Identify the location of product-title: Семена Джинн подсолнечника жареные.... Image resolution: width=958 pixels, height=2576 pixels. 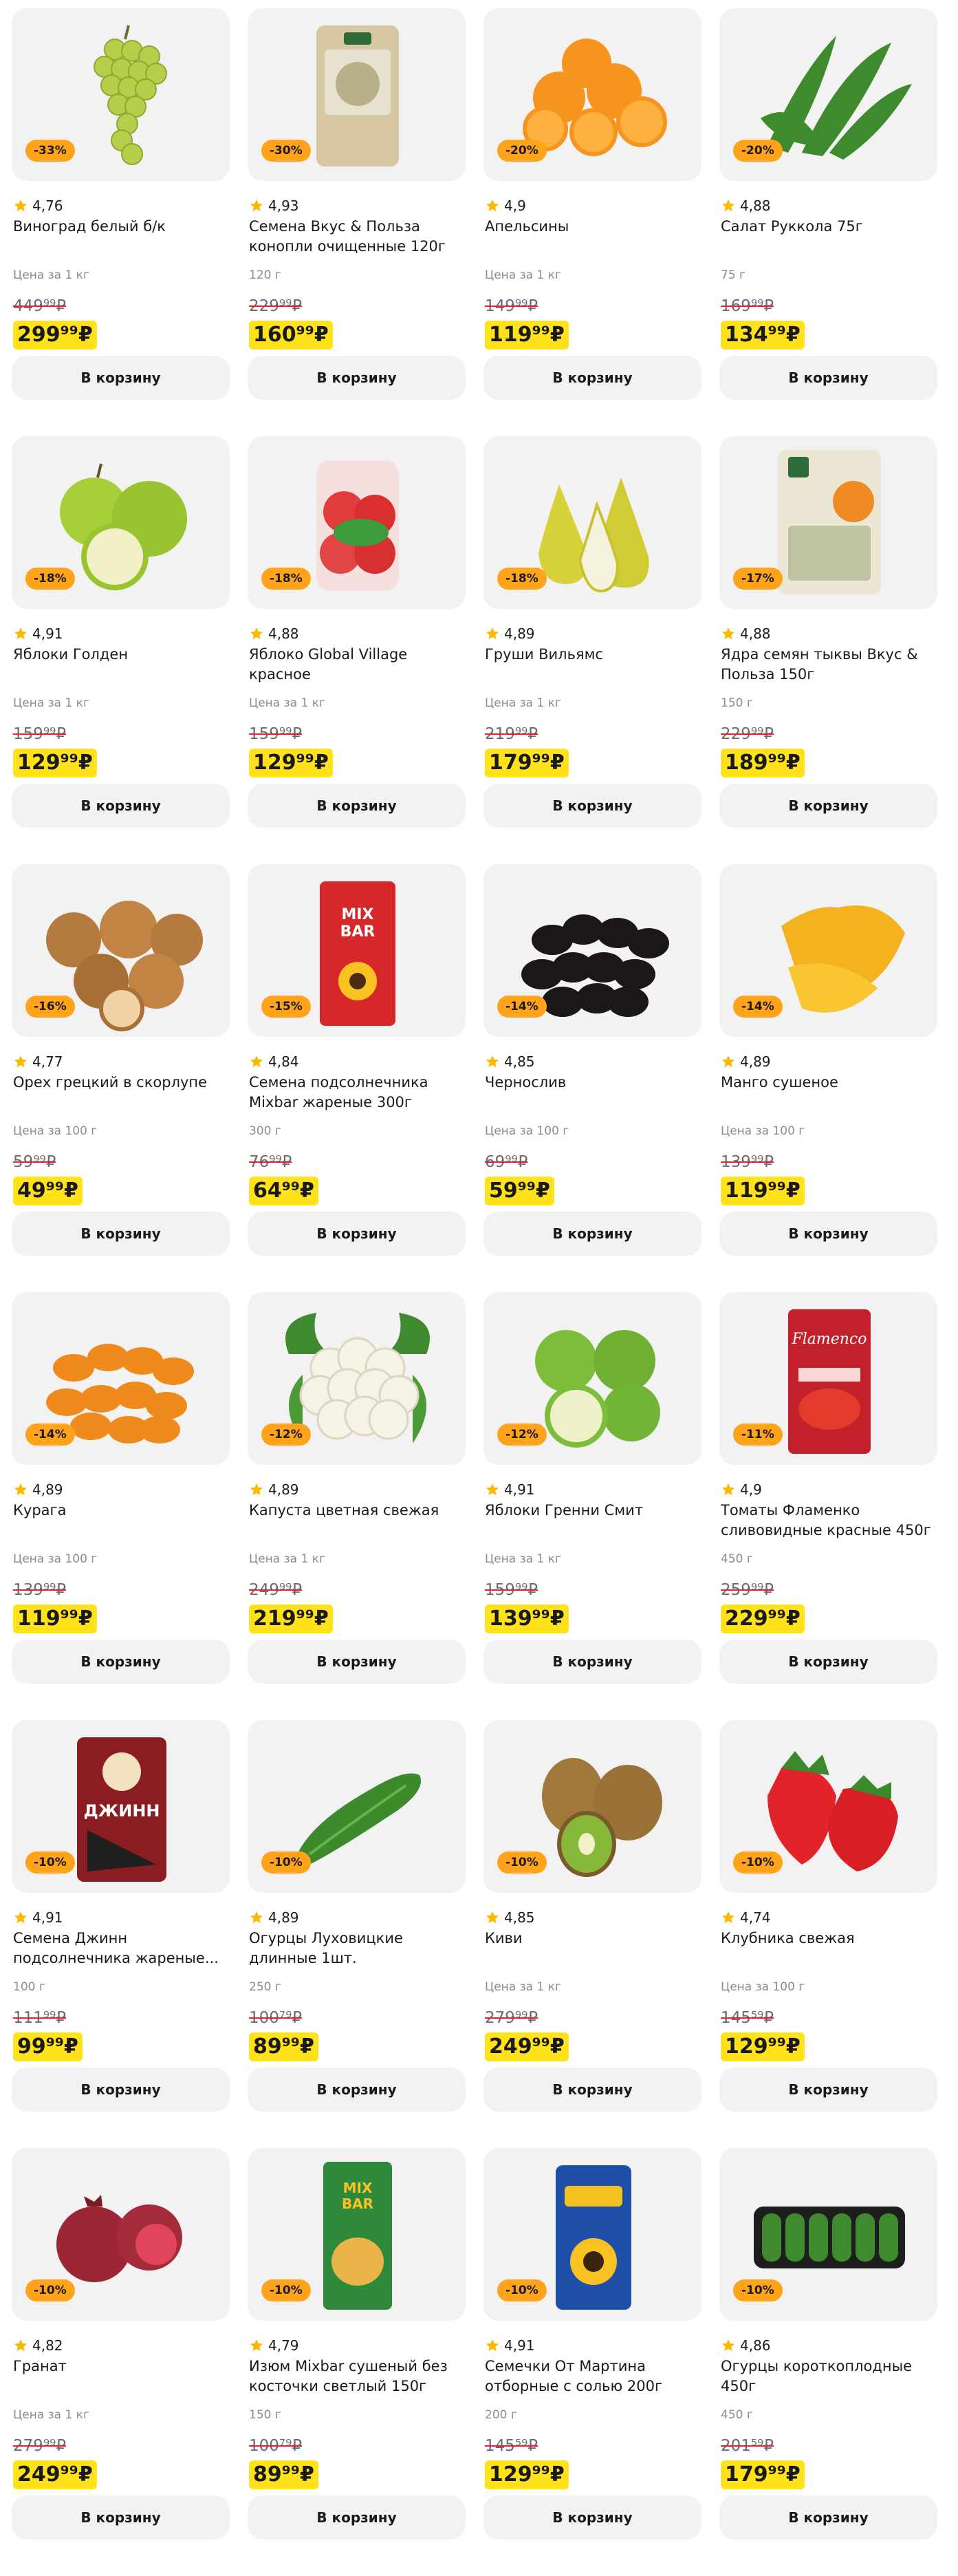
(120, 1949).